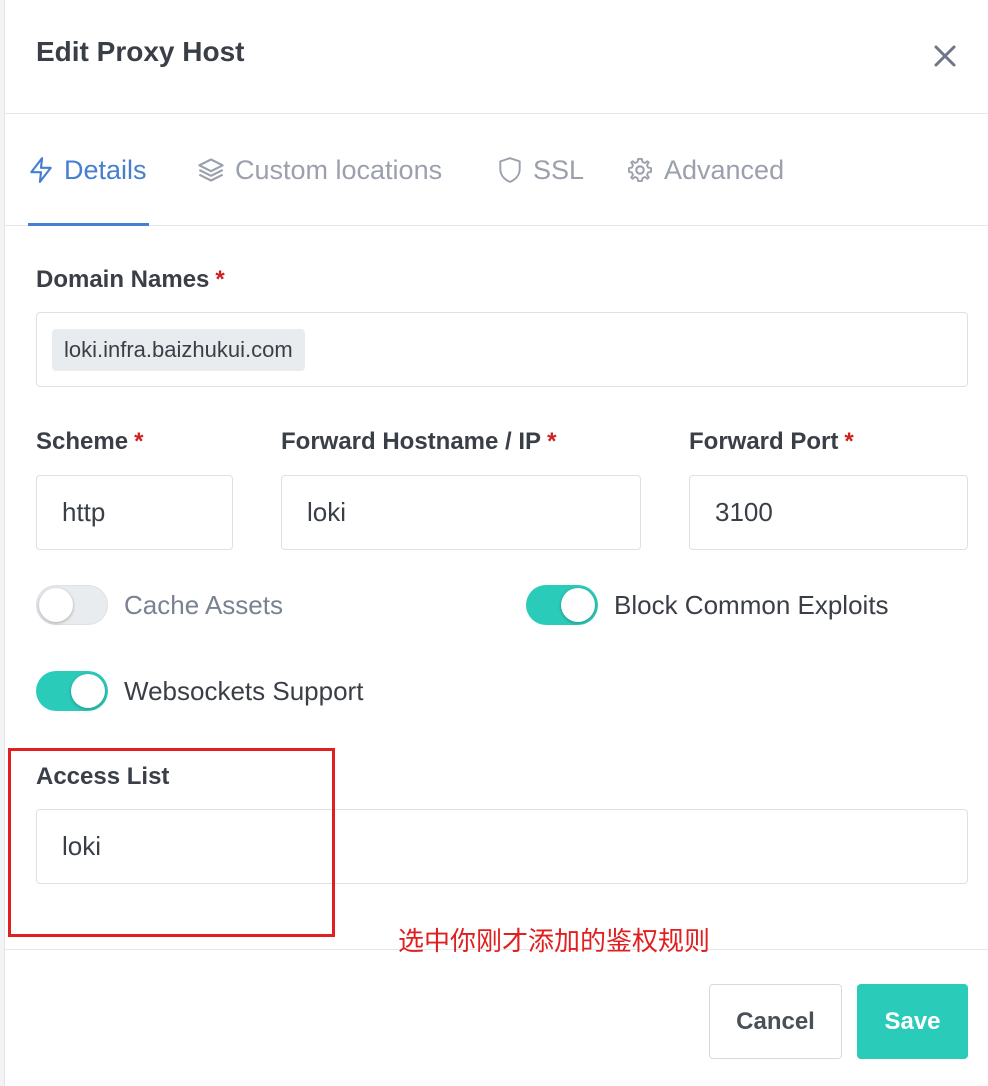 Image resolution: width=988 pixels, height=1086 pixels. Describe the element at coordinates (775, 1021) in the screenshot. I see `cancel-button: Cancel` at that location.